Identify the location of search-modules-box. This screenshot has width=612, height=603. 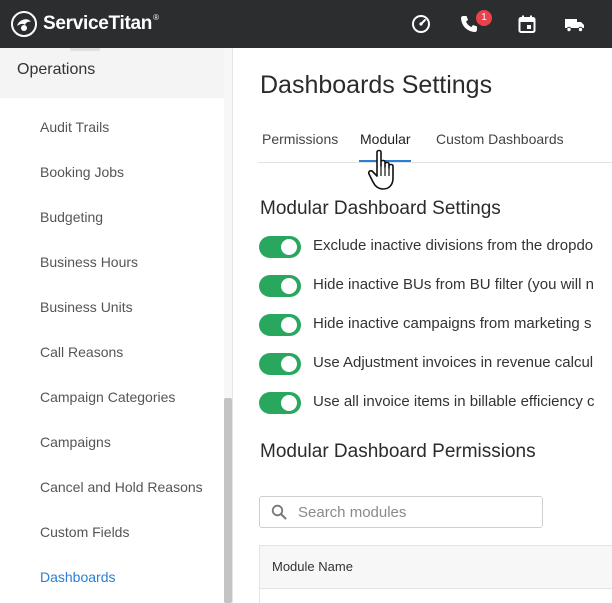
(401, 512).